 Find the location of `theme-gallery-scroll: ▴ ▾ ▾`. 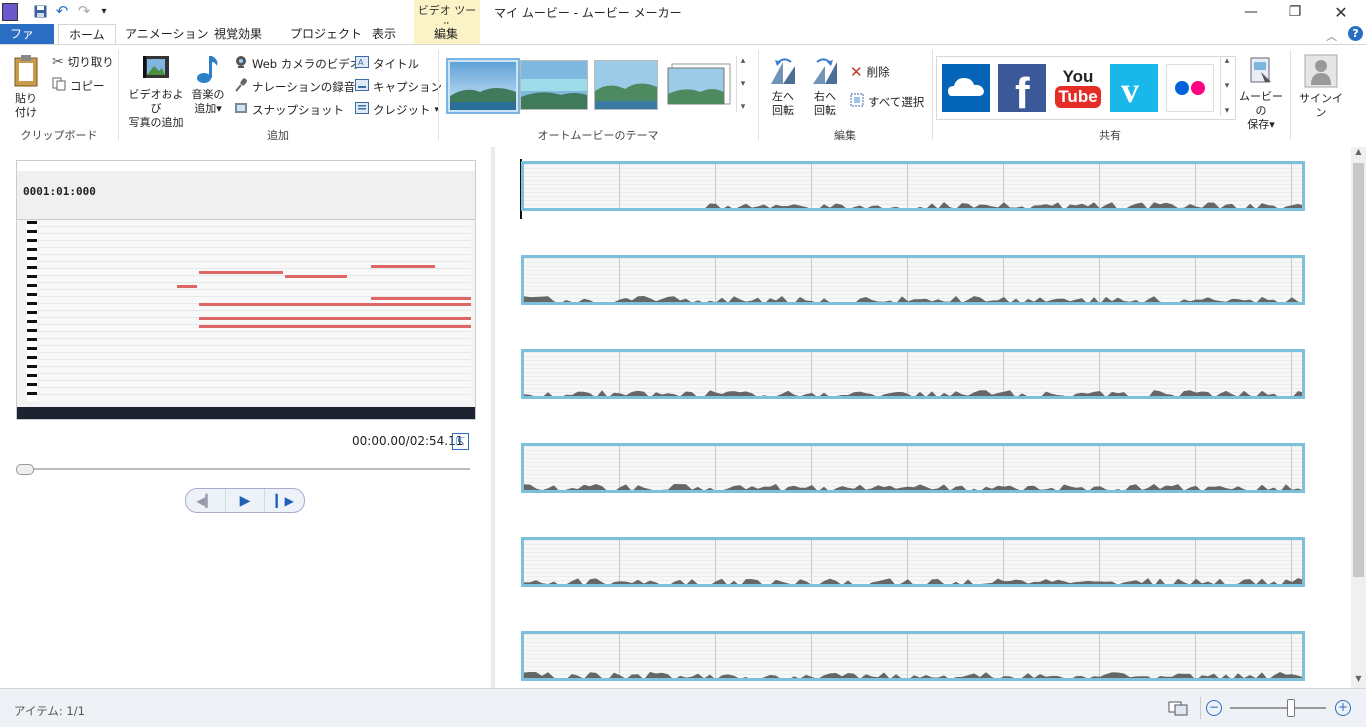

theme-gallery-scroll: ▴ ▾ ▾ is located at coordinates (742, 84).